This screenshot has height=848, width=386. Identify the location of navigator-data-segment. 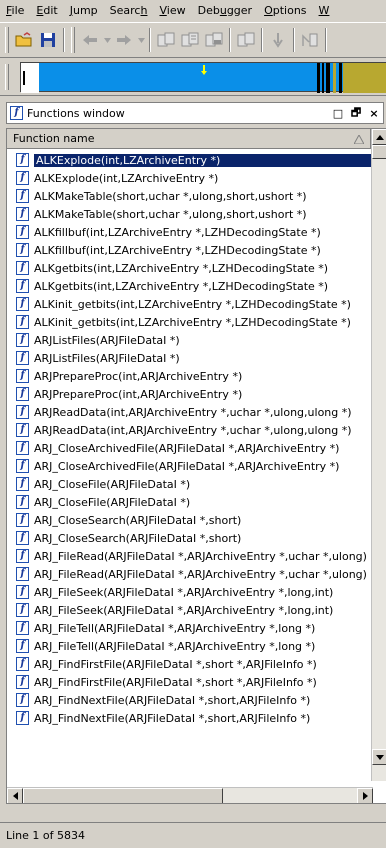
(364, 78).